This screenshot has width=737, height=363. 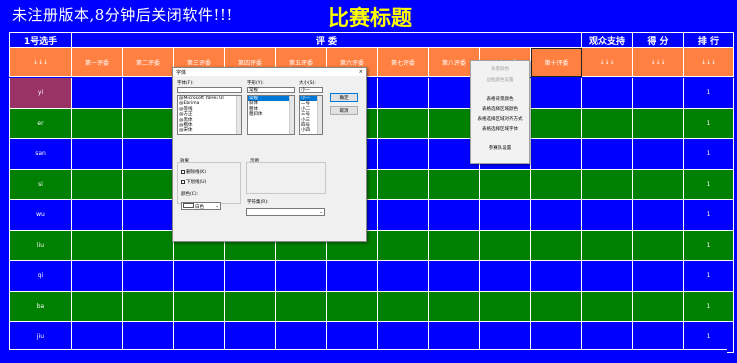 What do you see at coordinates (500, 129) in the screenshot?
I see `menu-item-selection-font: 表格选择区域字体` at bounding box center [500, 129].